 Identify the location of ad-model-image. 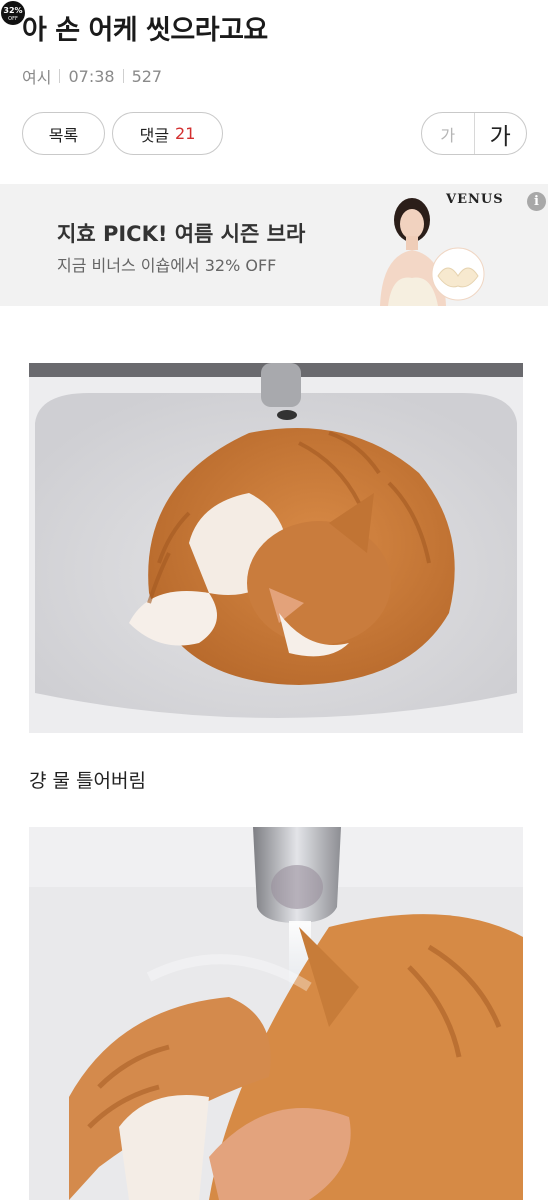
(432, 252).